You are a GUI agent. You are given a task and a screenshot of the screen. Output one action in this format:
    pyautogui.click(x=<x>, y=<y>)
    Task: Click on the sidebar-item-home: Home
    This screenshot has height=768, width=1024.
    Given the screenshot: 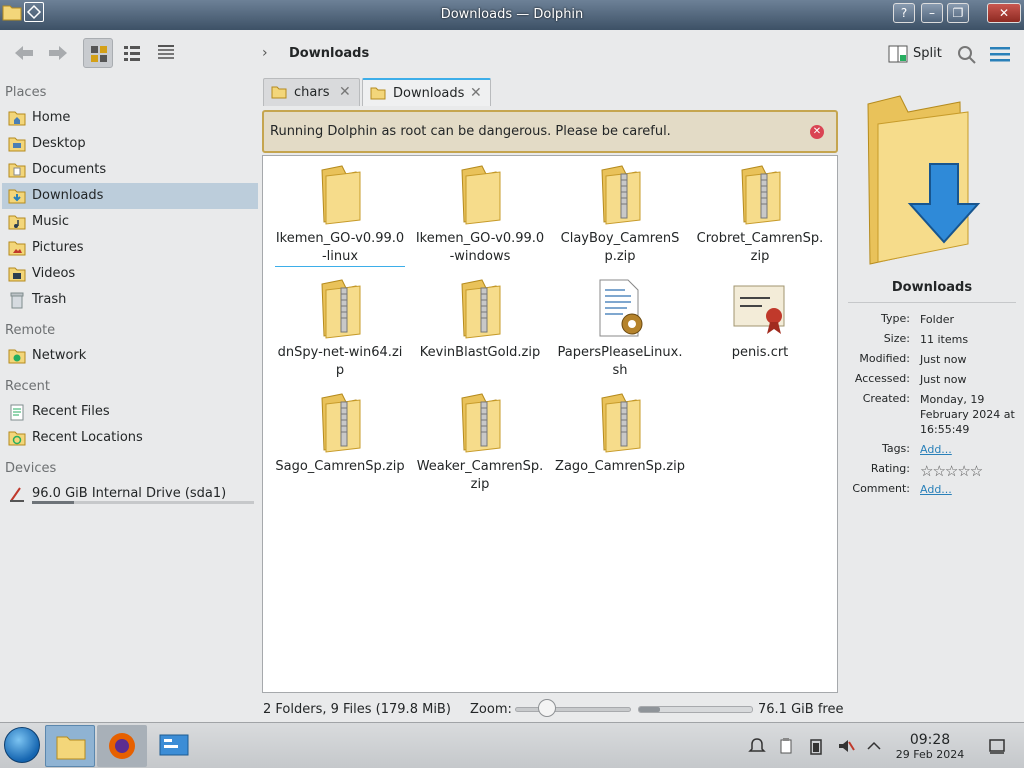 What is the action you would take?
    pyautogui.click(x=130, y=118)
    